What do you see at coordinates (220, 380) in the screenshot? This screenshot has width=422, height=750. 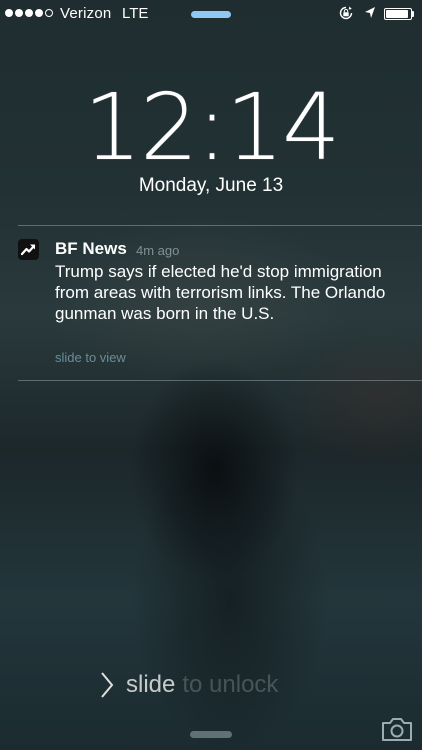 I see `notification-divider-bottom` at bounding box center [220, 380].